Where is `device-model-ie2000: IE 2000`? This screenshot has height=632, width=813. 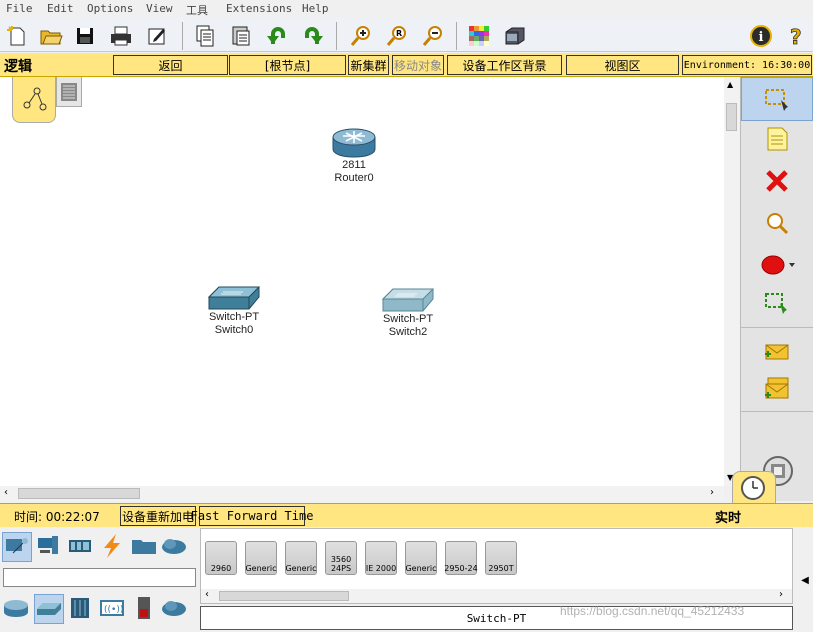
device-model-ie2000: IE 2000 is located at coordinates (381, 558).